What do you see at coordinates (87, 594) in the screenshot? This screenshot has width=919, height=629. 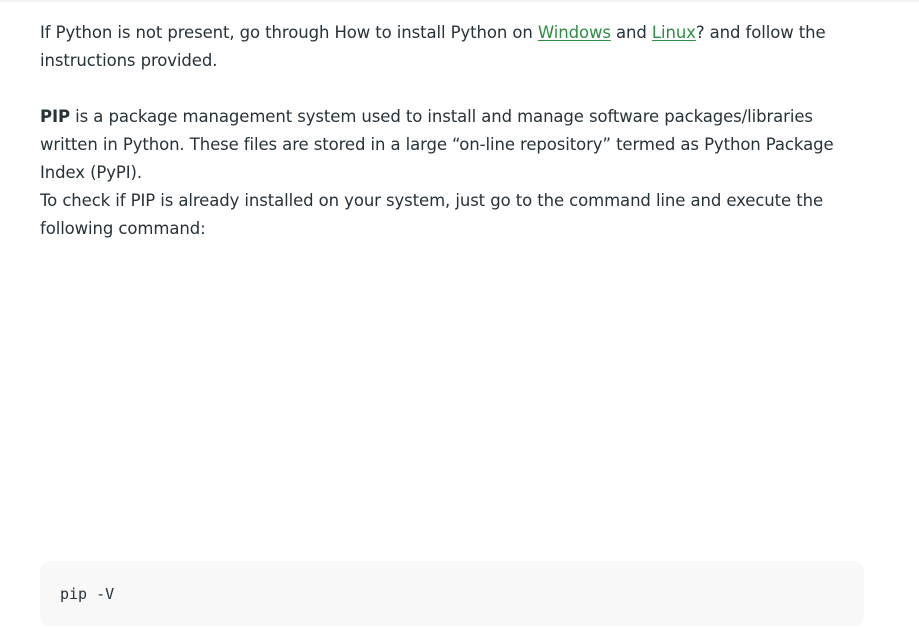 I see `pip-version-command: pip -V` at bounding box center [87, 594].